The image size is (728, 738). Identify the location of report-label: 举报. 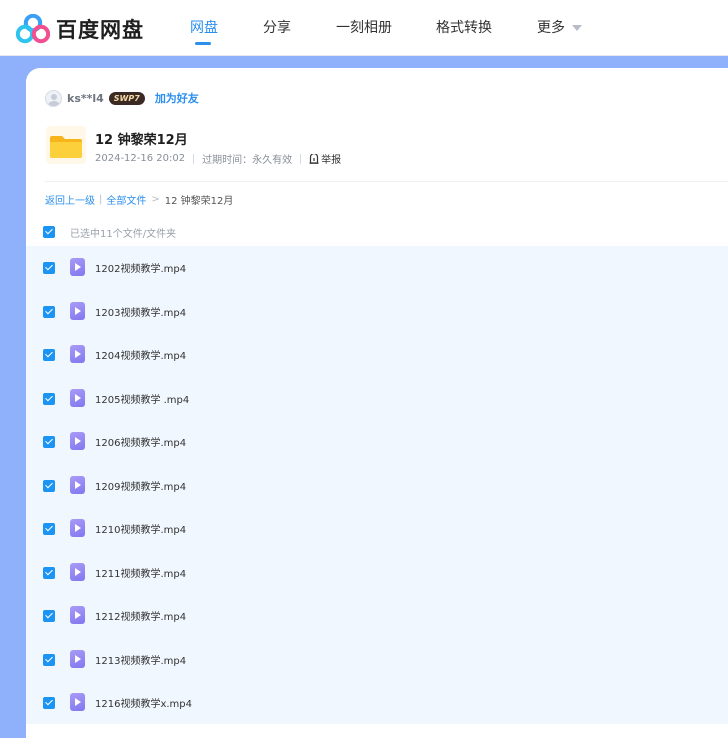
(331, 160).